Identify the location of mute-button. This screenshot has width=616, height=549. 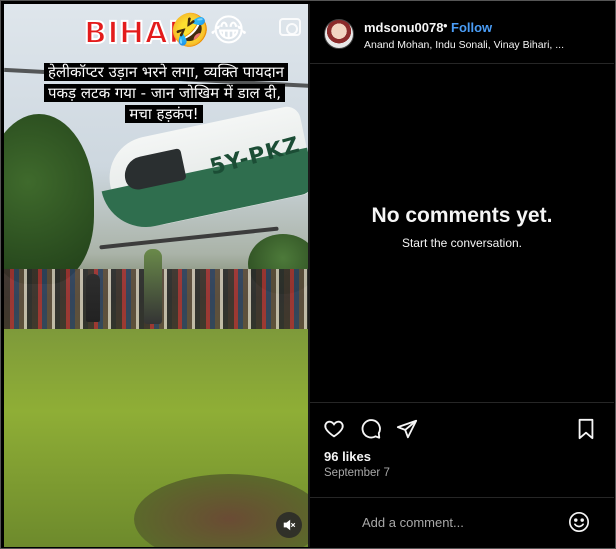
(289, 525).